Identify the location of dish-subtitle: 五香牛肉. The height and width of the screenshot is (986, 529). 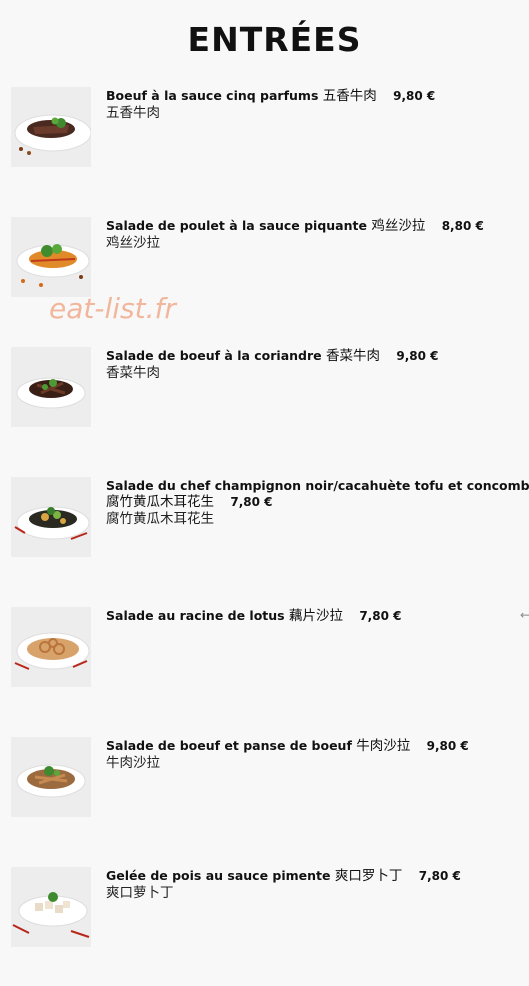
(133, 113).